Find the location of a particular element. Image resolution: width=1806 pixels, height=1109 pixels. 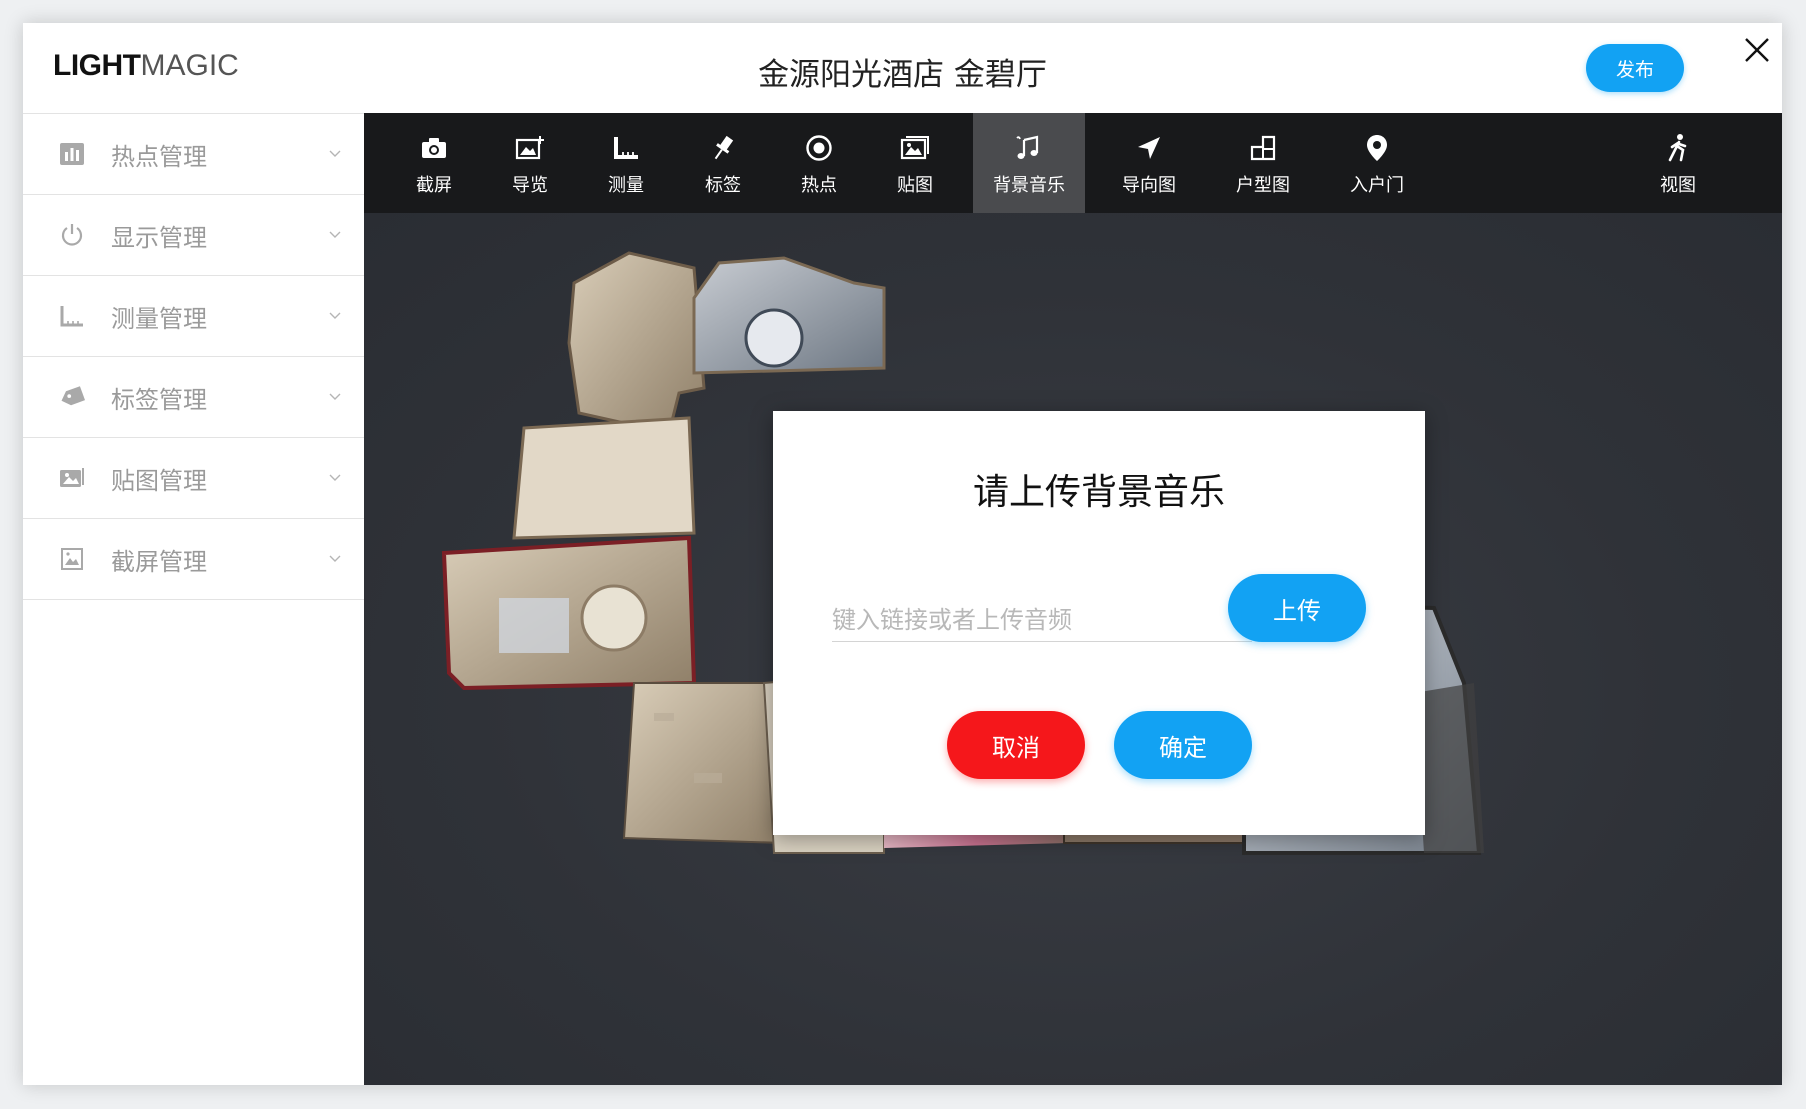

tool-label: 导向图 is located at coordinates (1149, 185).